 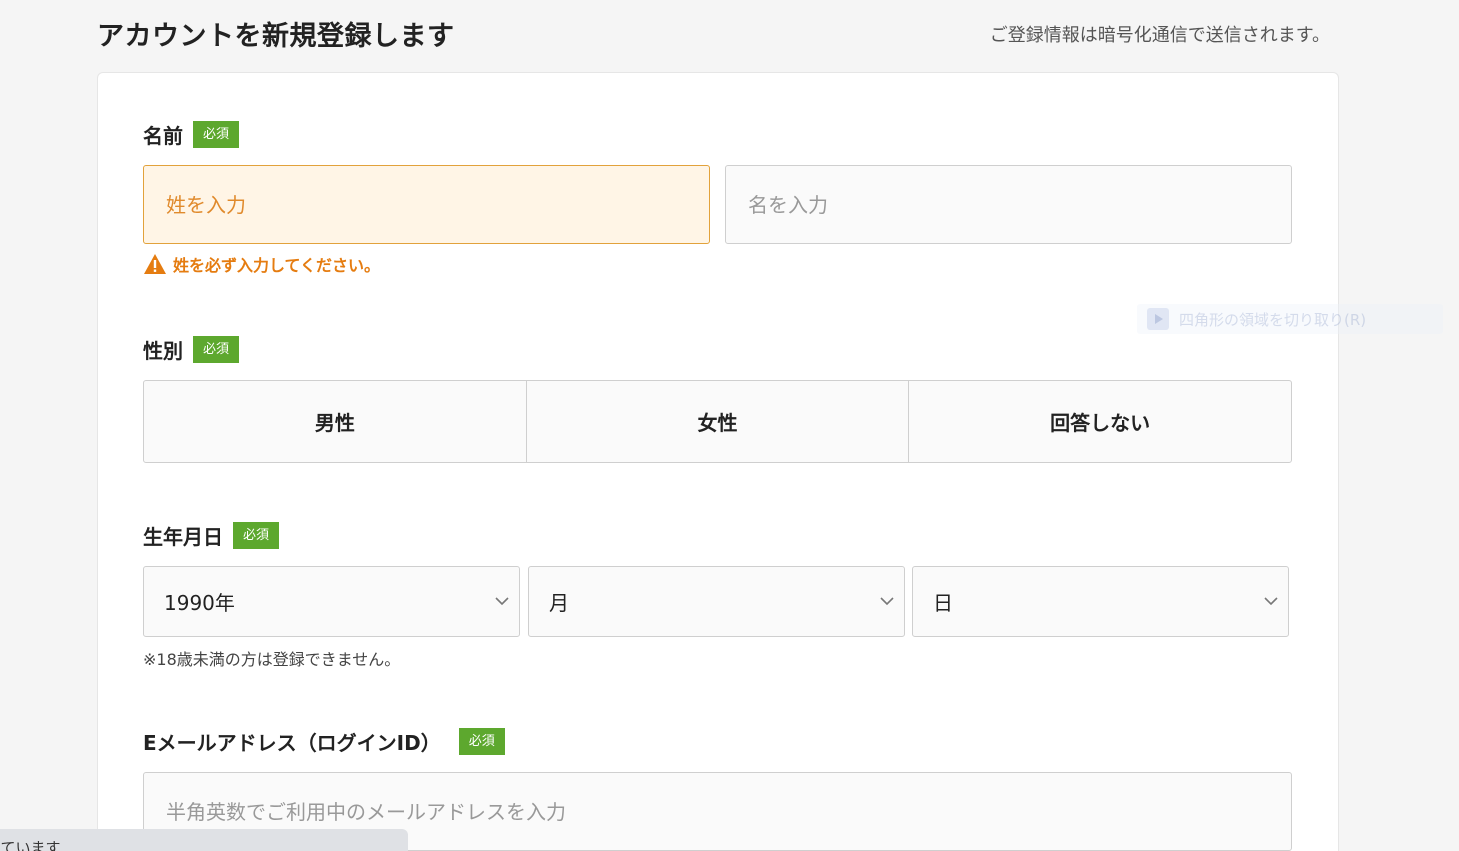 I want to click on email-label-text: Eメールアドレス（ログインID）, so click(x=292, y=743).